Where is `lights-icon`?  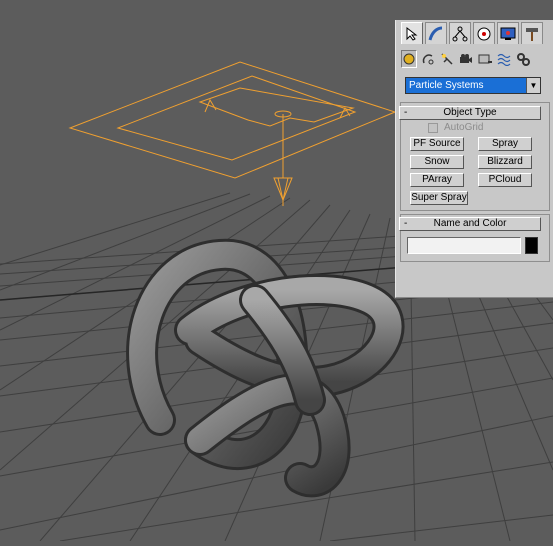 lights-icon is located at coordinates (447, 59).